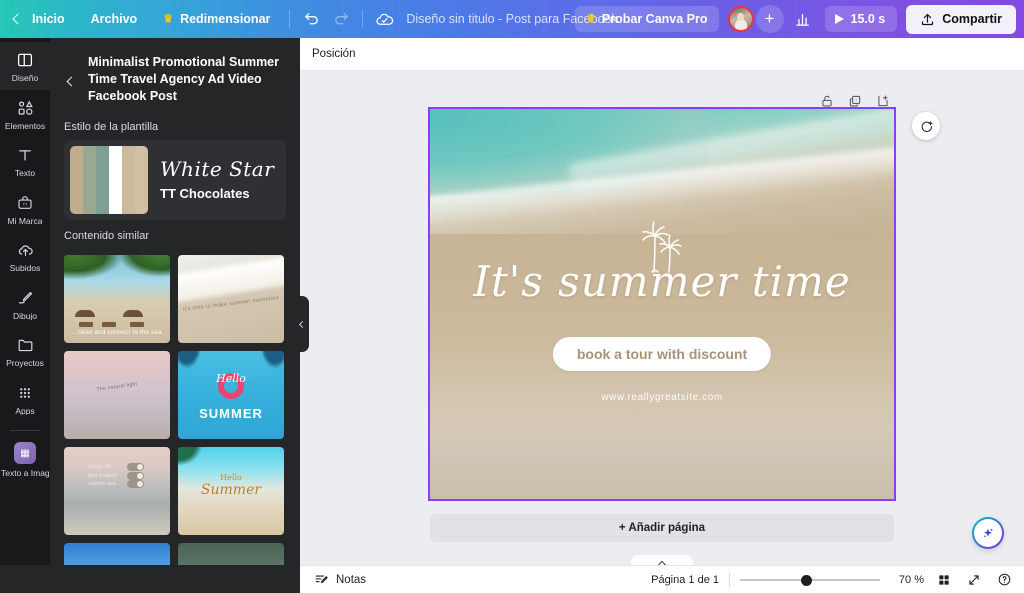 This screenshot has height=593, width=1024. Describe the element at coordinates (25, 399) in the screenshot. I see `sidebar-item-apps: Apps` at that location.